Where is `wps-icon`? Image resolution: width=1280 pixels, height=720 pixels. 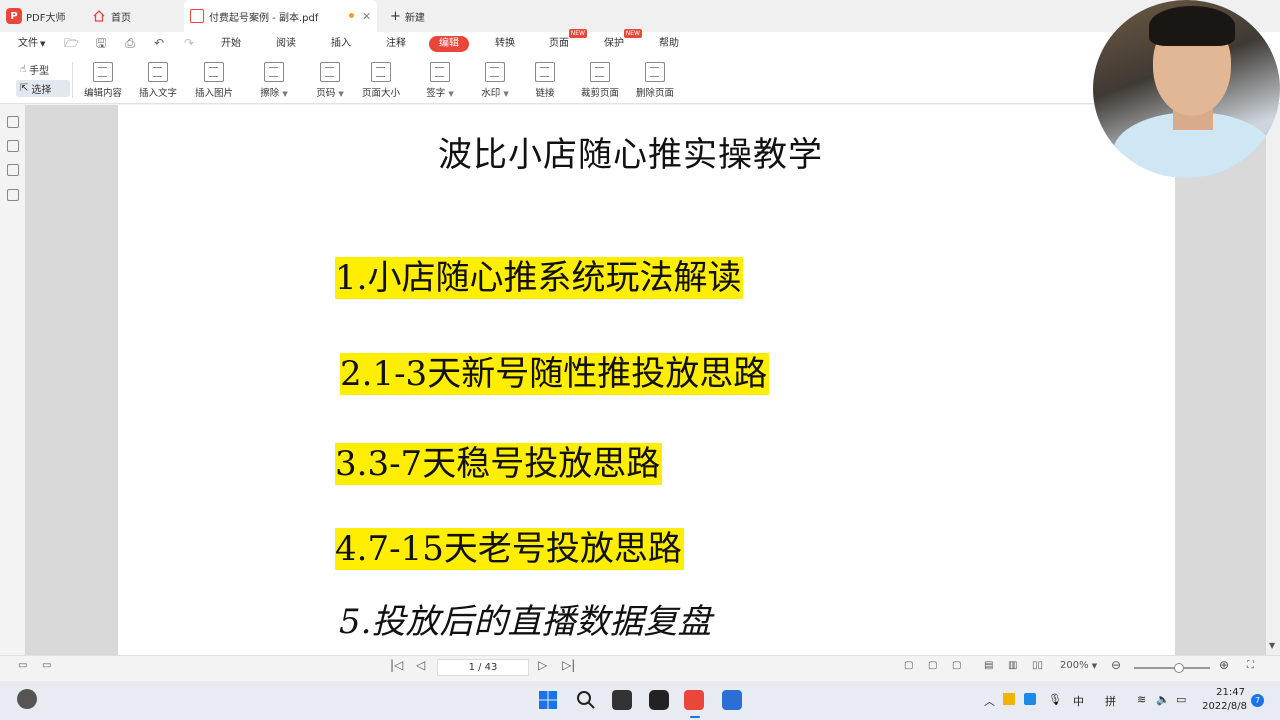 wps-icon is located at coordinates (732, 700).